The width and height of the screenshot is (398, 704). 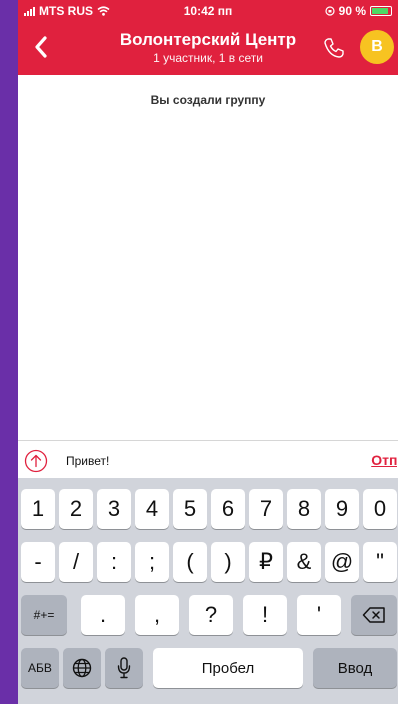 What do you see at coordinates (38, 562) in the screenshot?
I see `key-hyphen: -` at bounding box center [38, 562].